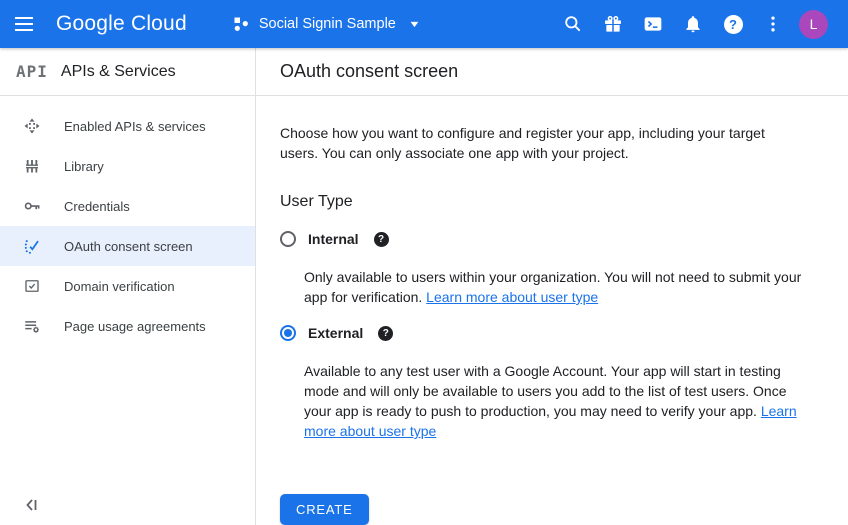  I want to click on collapse-sidebar-button, so click(32, 505).